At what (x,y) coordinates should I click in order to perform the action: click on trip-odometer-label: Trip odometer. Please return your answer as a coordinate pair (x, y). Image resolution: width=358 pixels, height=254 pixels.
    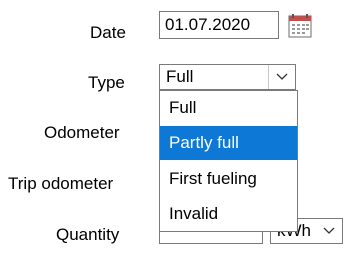
    Looking at the image, I should click on (61, 183).